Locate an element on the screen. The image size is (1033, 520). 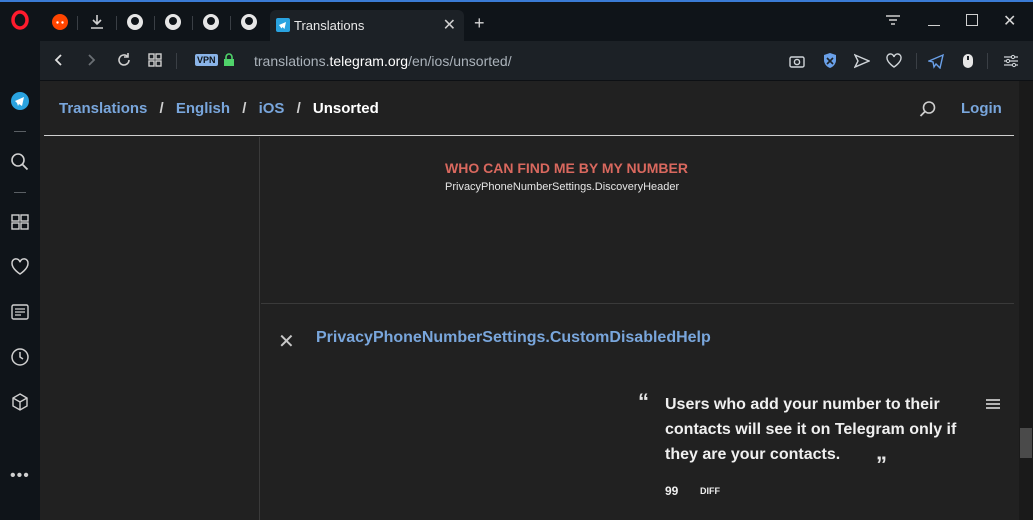
breadcrumb-translations: Translations is located at coordinates (103, 108).